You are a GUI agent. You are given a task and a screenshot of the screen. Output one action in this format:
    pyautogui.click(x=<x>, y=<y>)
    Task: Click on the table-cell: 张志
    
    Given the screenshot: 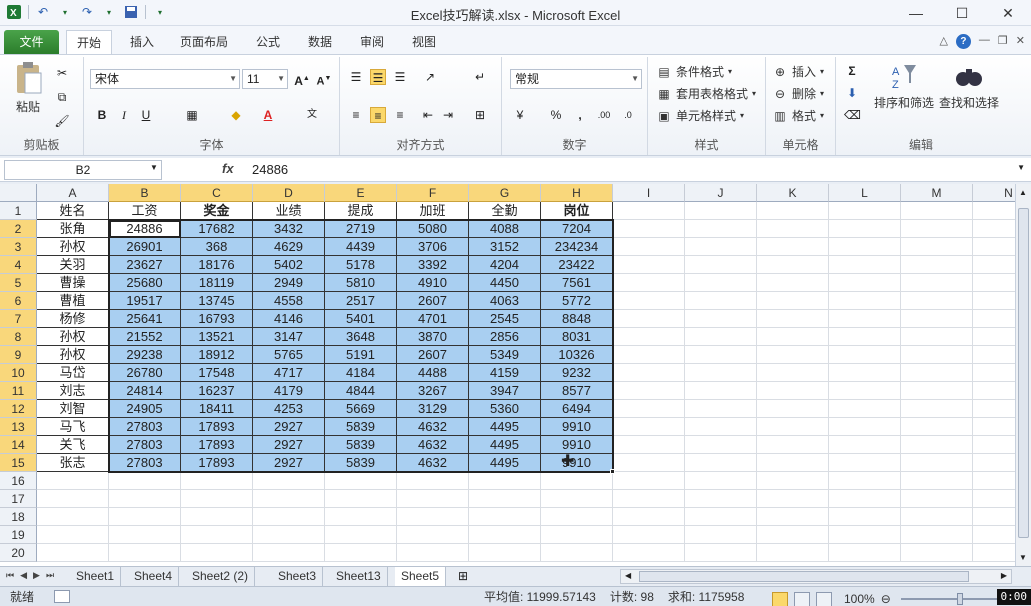 What is the action you would take?
    pyautogui.click(x=73, y=463)
    